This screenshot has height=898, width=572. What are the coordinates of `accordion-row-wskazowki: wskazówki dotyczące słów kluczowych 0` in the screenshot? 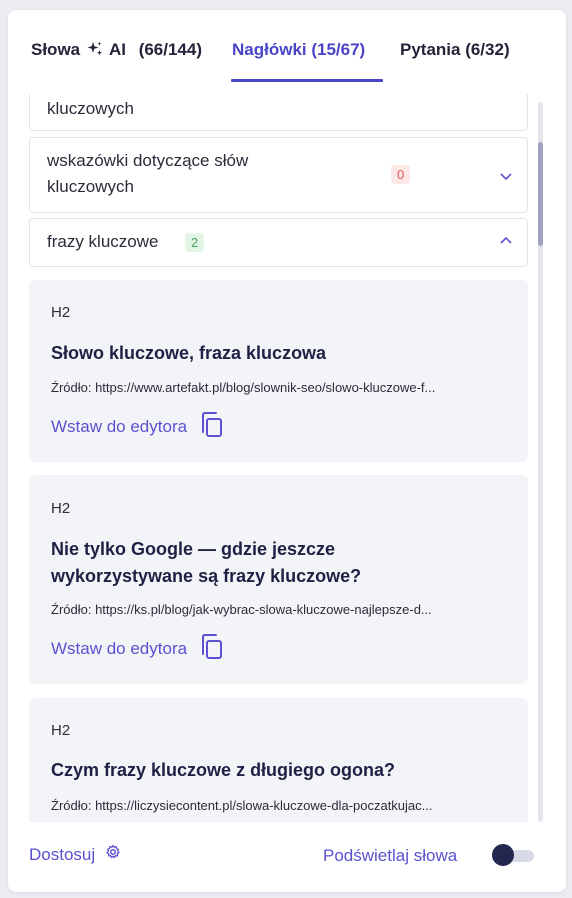 It's located at (278, 175).